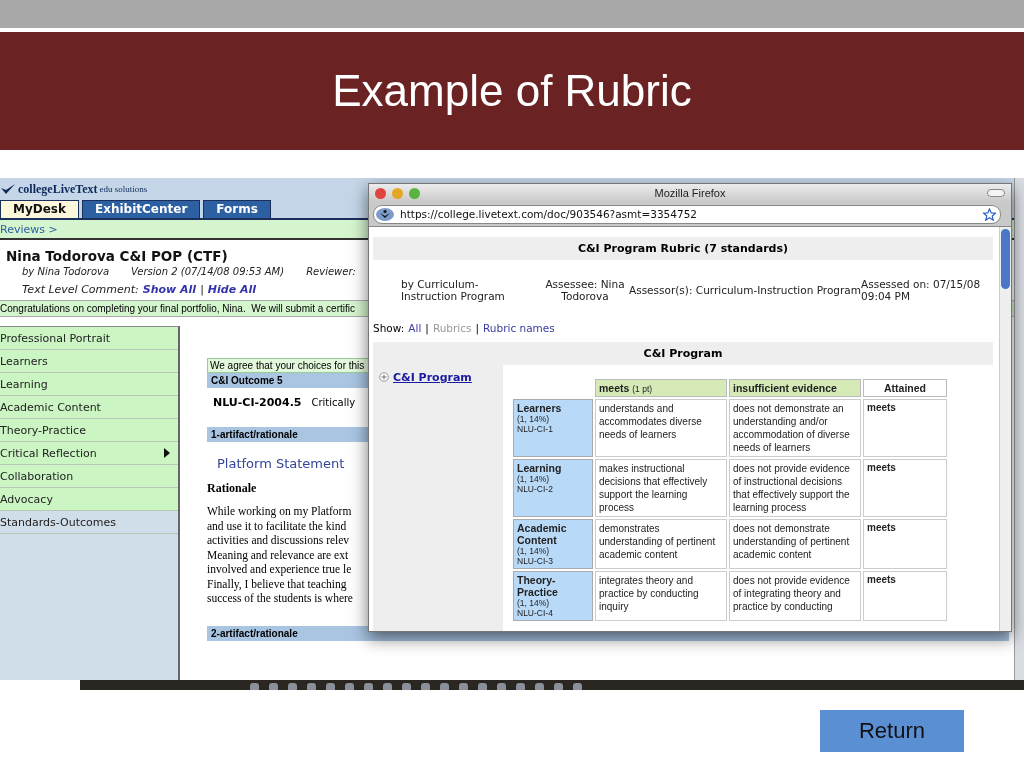  Describe the element at coordinates (996, 193) in the screenshot. I see `toolbar-toggle-button` at that location.